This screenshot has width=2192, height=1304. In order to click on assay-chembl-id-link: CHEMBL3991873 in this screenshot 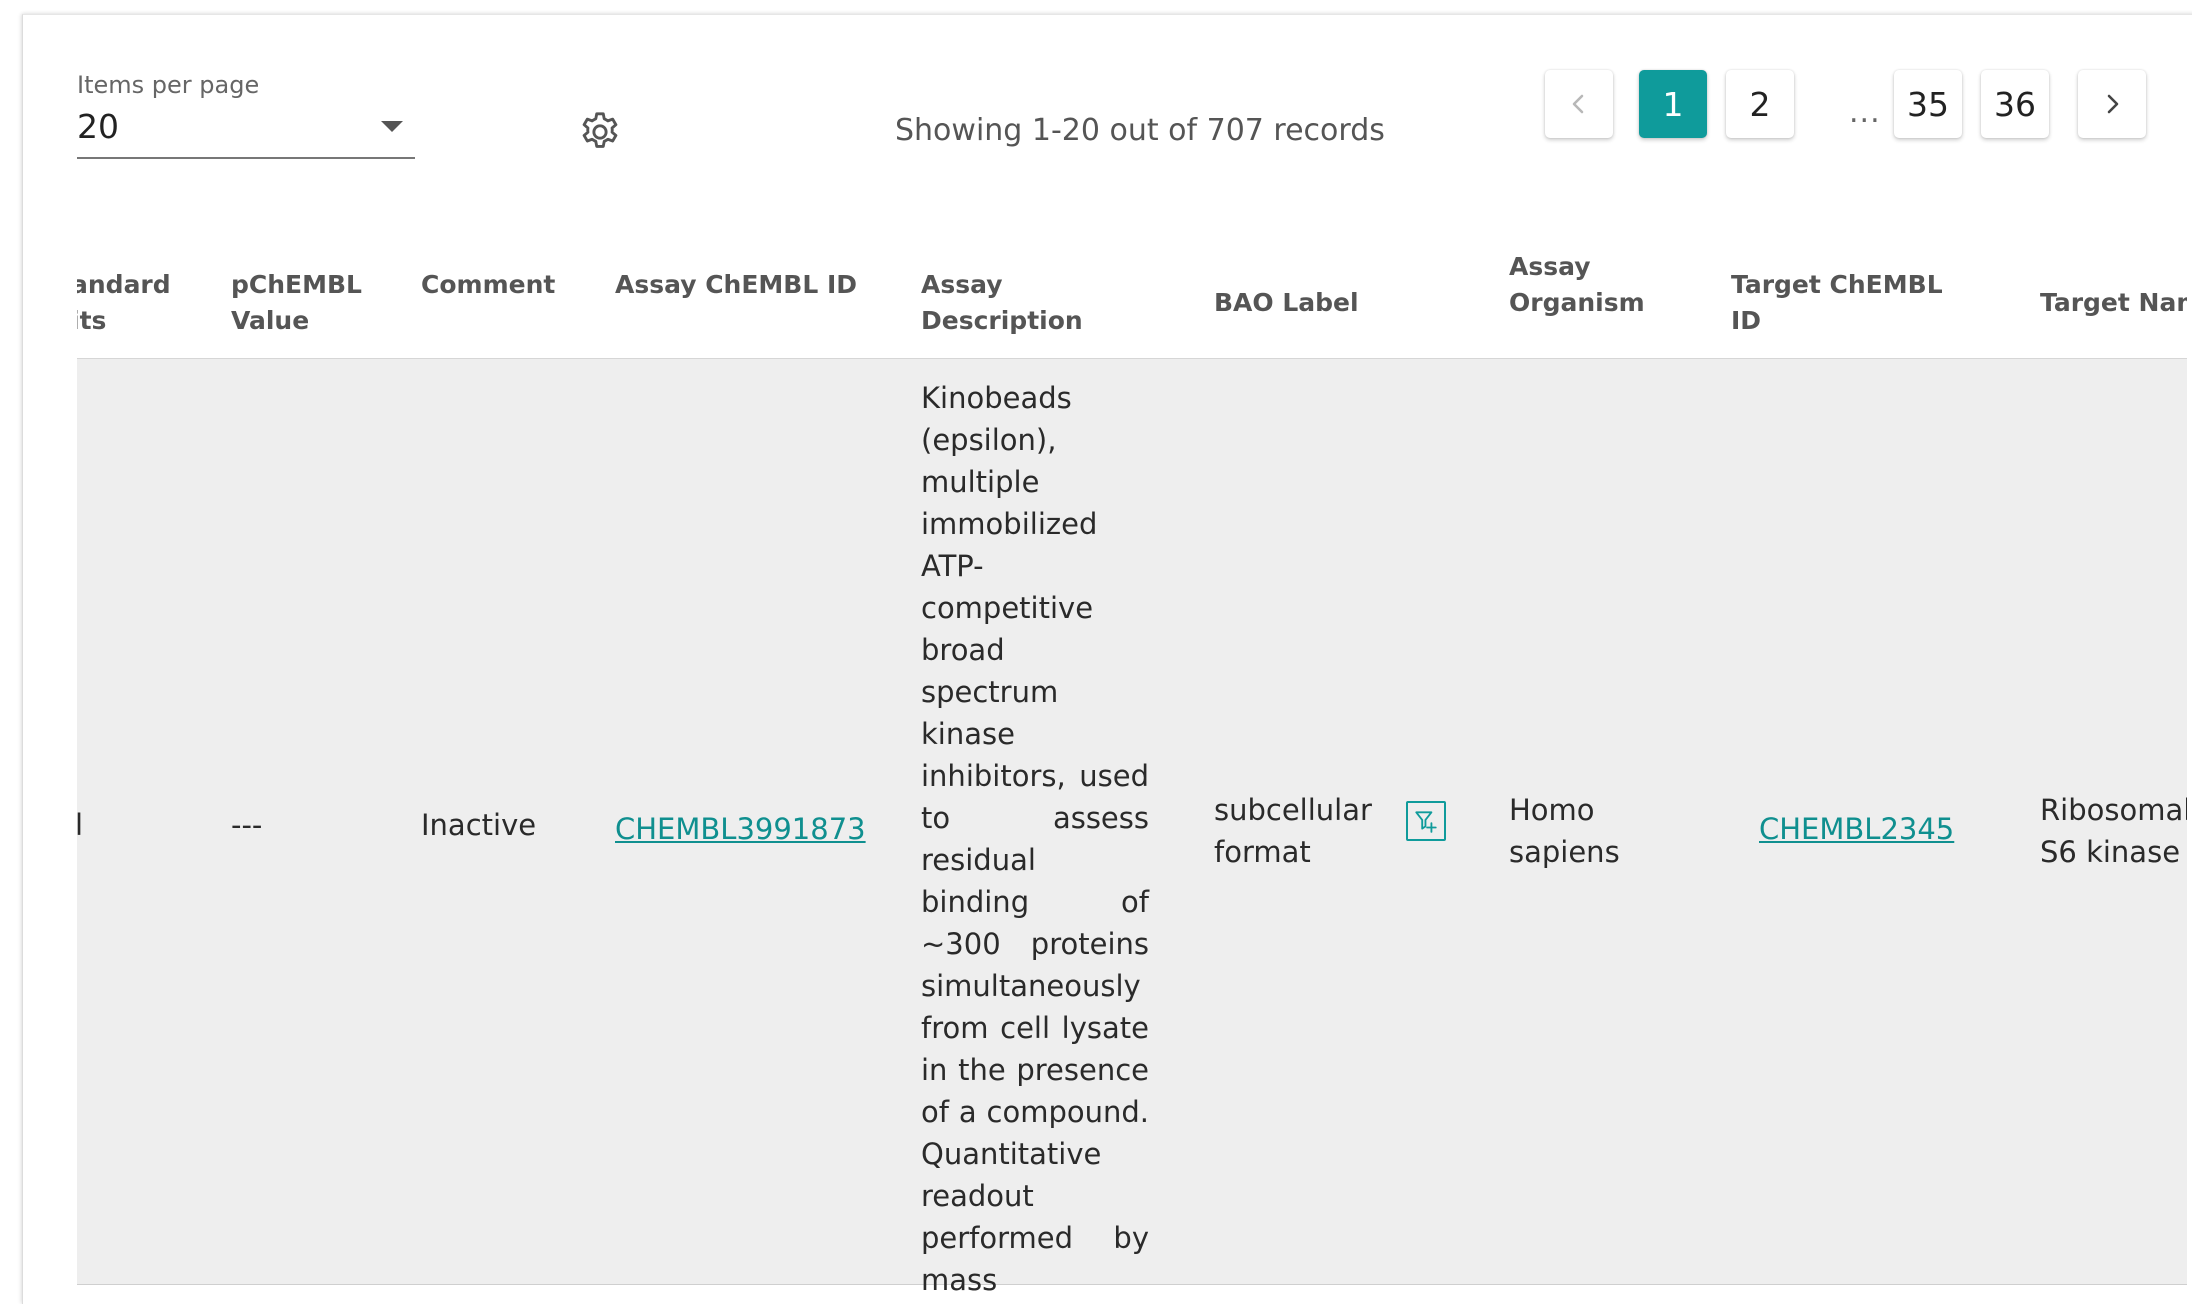, I will do `click(740, 829)`.